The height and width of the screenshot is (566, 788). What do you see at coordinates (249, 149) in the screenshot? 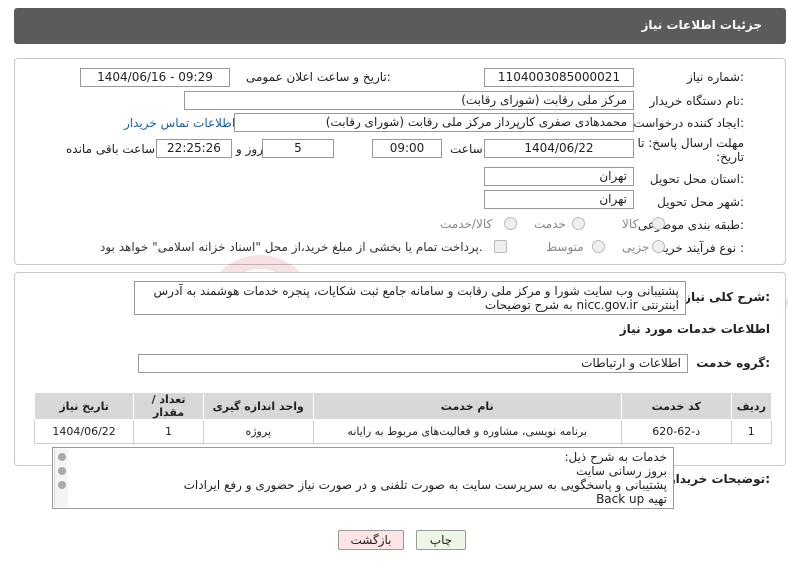
I see `days-label: روز و` at bounding box center [249, 149].